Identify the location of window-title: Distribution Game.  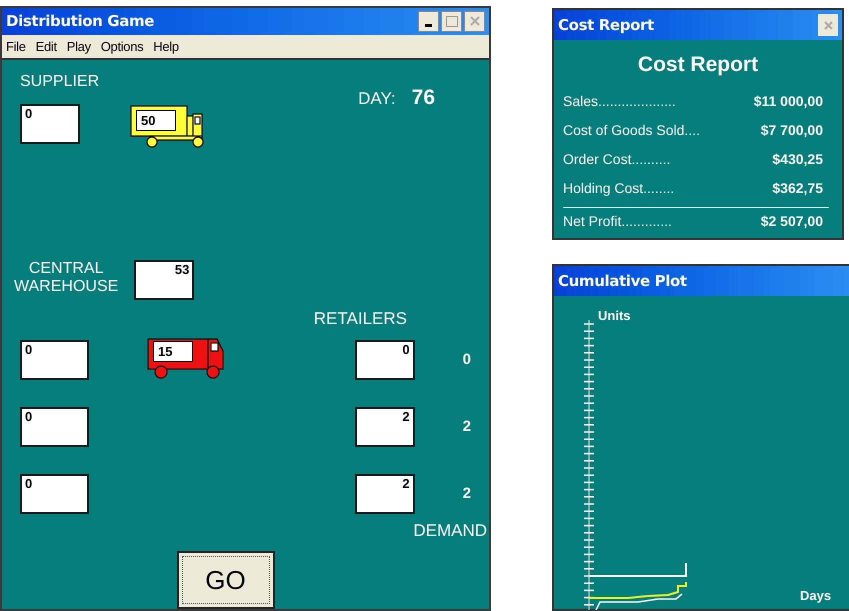
(80, 21).